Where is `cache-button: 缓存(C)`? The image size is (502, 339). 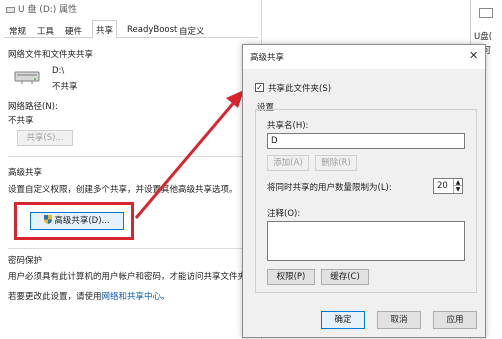 cache-button: 缓存(C) is located at coordinates (345, 277).